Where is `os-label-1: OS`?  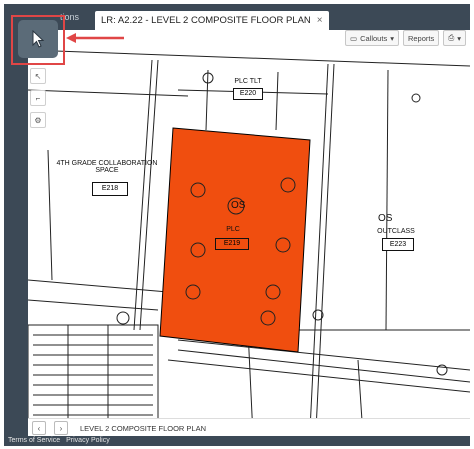
os-label-1: OS is located at coordinates (238, 205).